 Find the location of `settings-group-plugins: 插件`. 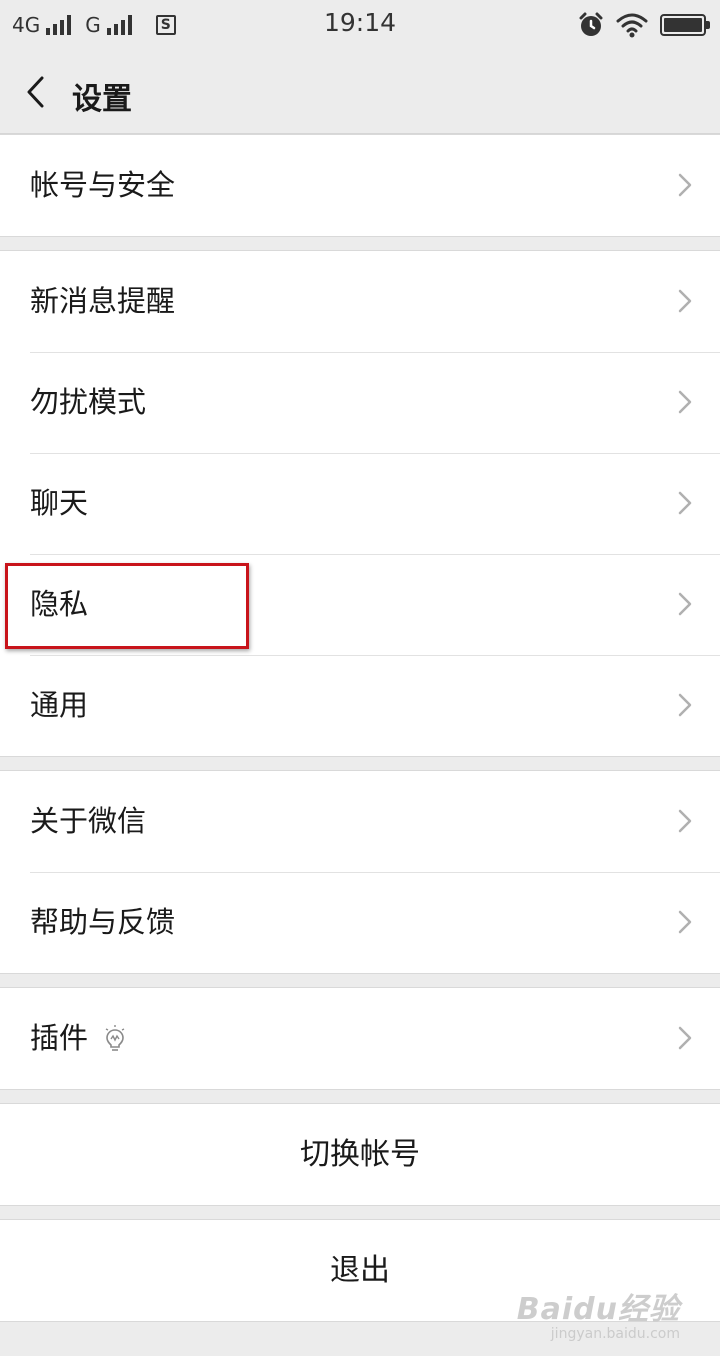

settings-group-plugins: 插件 is located at coordinates (360, 1038).